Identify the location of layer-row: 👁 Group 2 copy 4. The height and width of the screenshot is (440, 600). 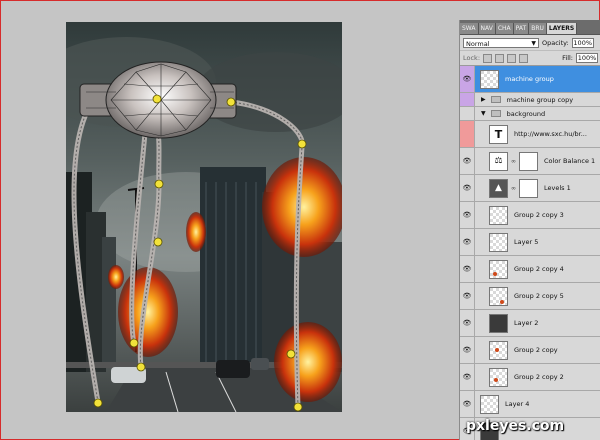
(530, 269).